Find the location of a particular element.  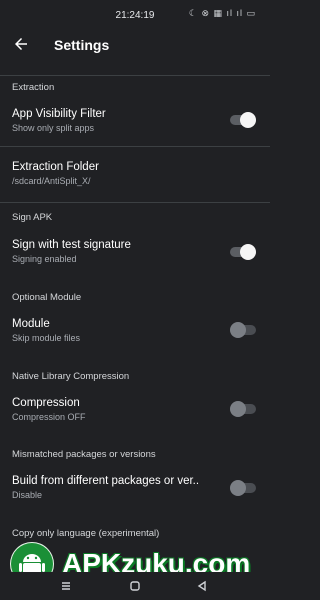

app-visibility-filter-switch is located at coordinates (243, 120).